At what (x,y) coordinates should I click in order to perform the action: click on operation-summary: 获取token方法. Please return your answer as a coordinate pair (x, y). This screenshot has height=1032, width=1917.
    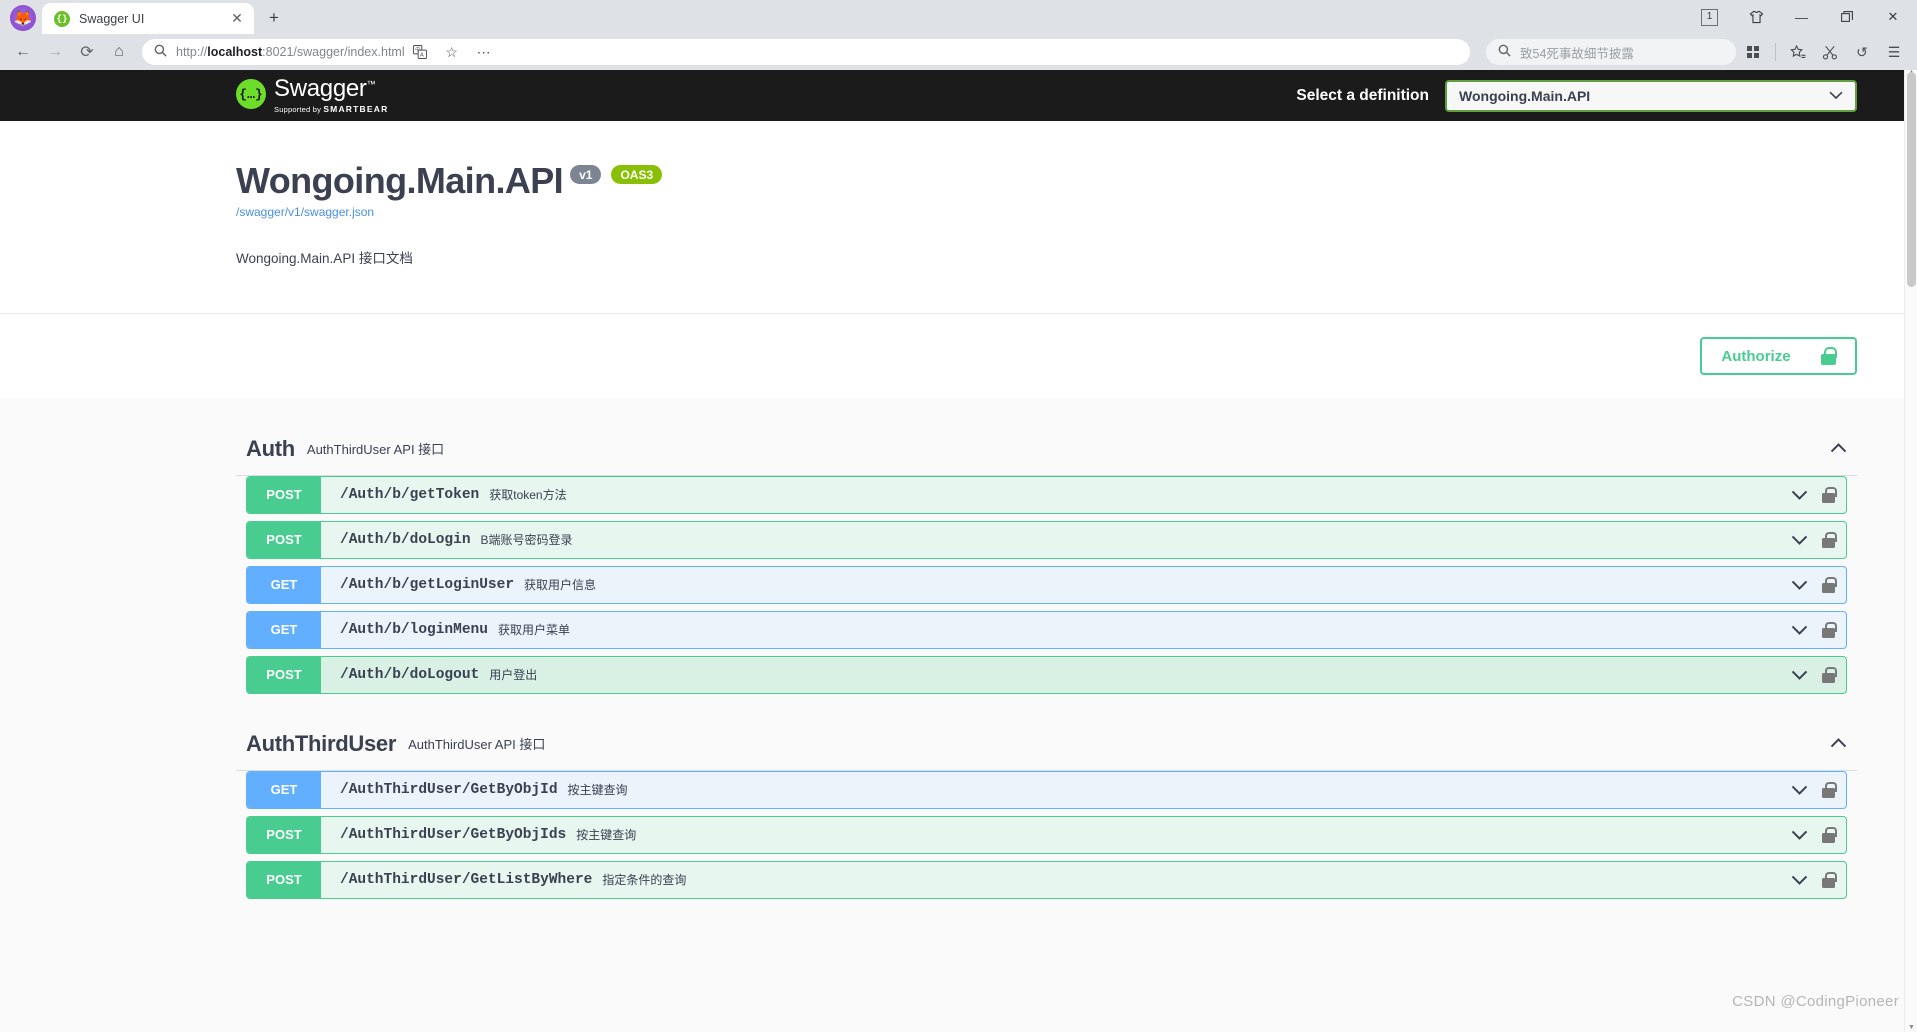
    Looking at the image, I should click on (528, 495).